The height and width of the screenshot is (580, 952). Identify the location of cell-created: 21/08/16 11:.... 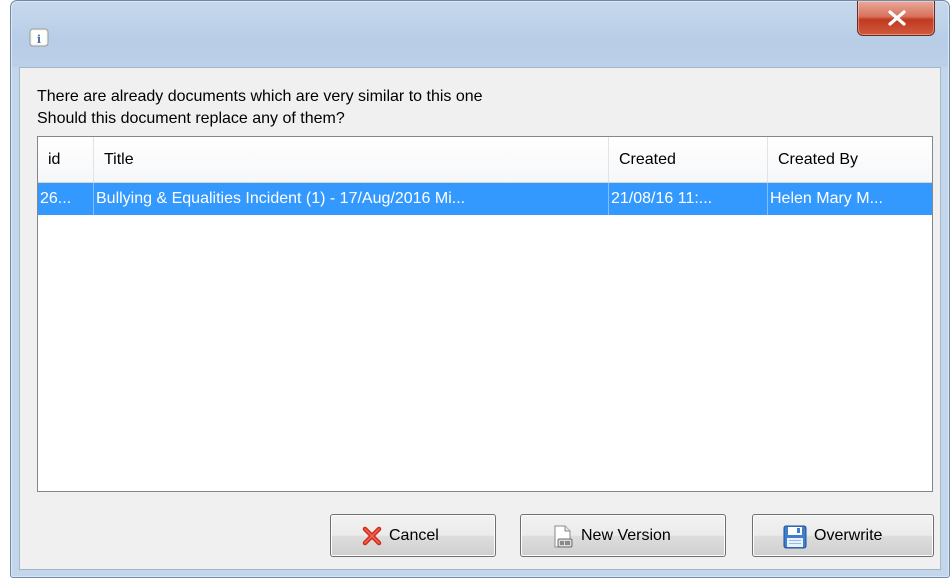
(688, 199).